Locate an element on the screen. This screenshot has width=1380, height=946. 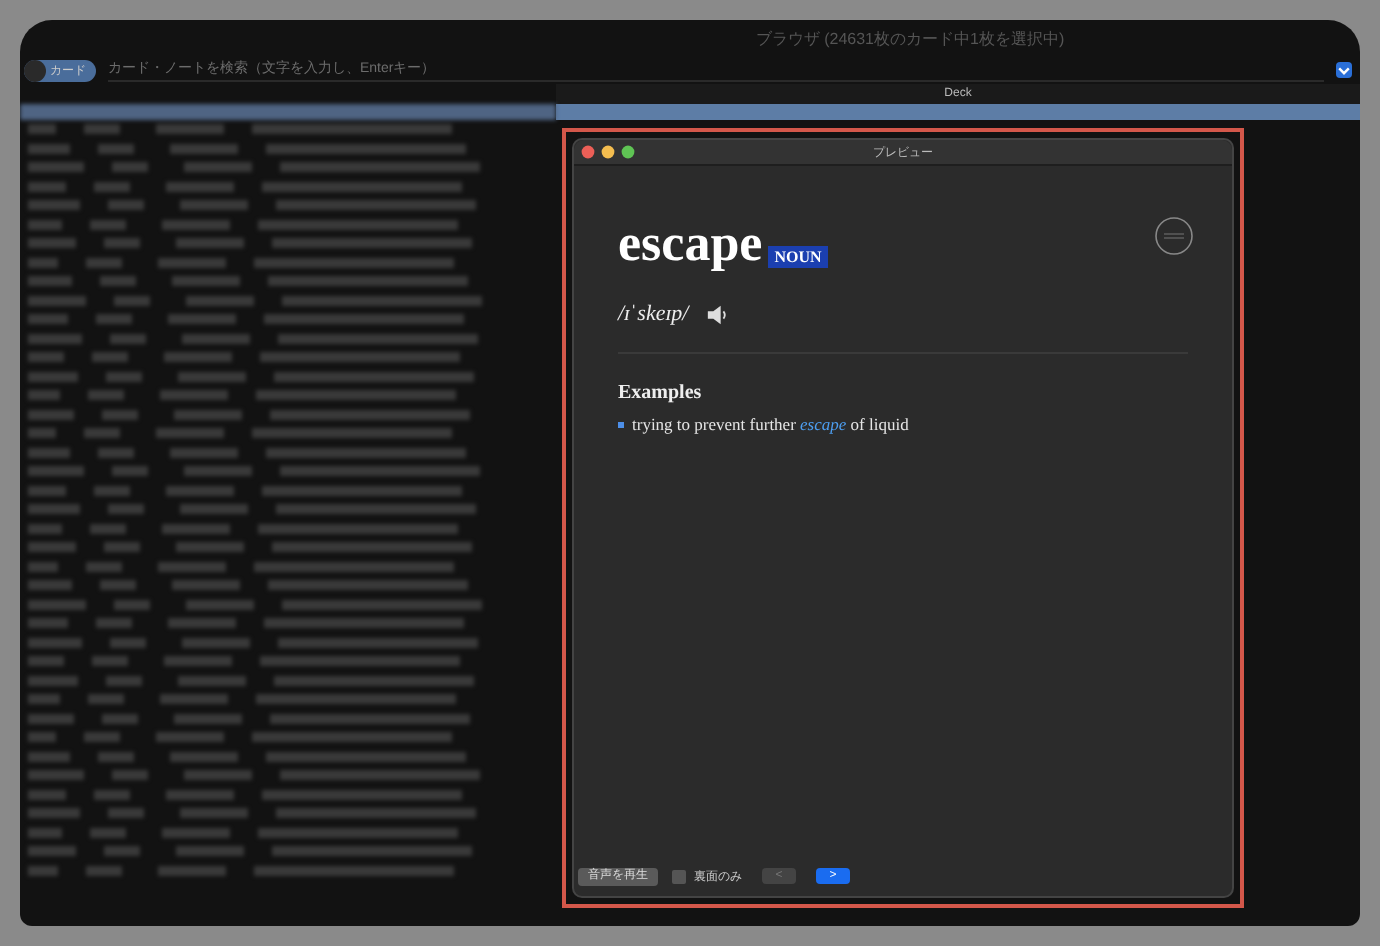
example-sentence: trying to prevent further escape of liquid is located at coordinates (770, 424).